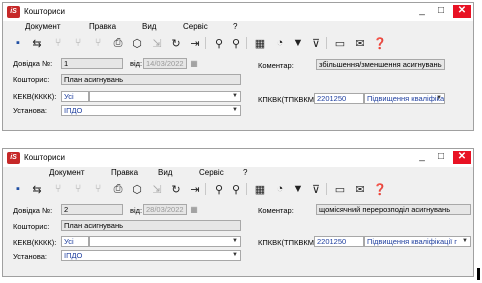  Describe the element at coordinates (73, 110) in the screenshot. I see `ustanova-value: ІПДО` at that location.